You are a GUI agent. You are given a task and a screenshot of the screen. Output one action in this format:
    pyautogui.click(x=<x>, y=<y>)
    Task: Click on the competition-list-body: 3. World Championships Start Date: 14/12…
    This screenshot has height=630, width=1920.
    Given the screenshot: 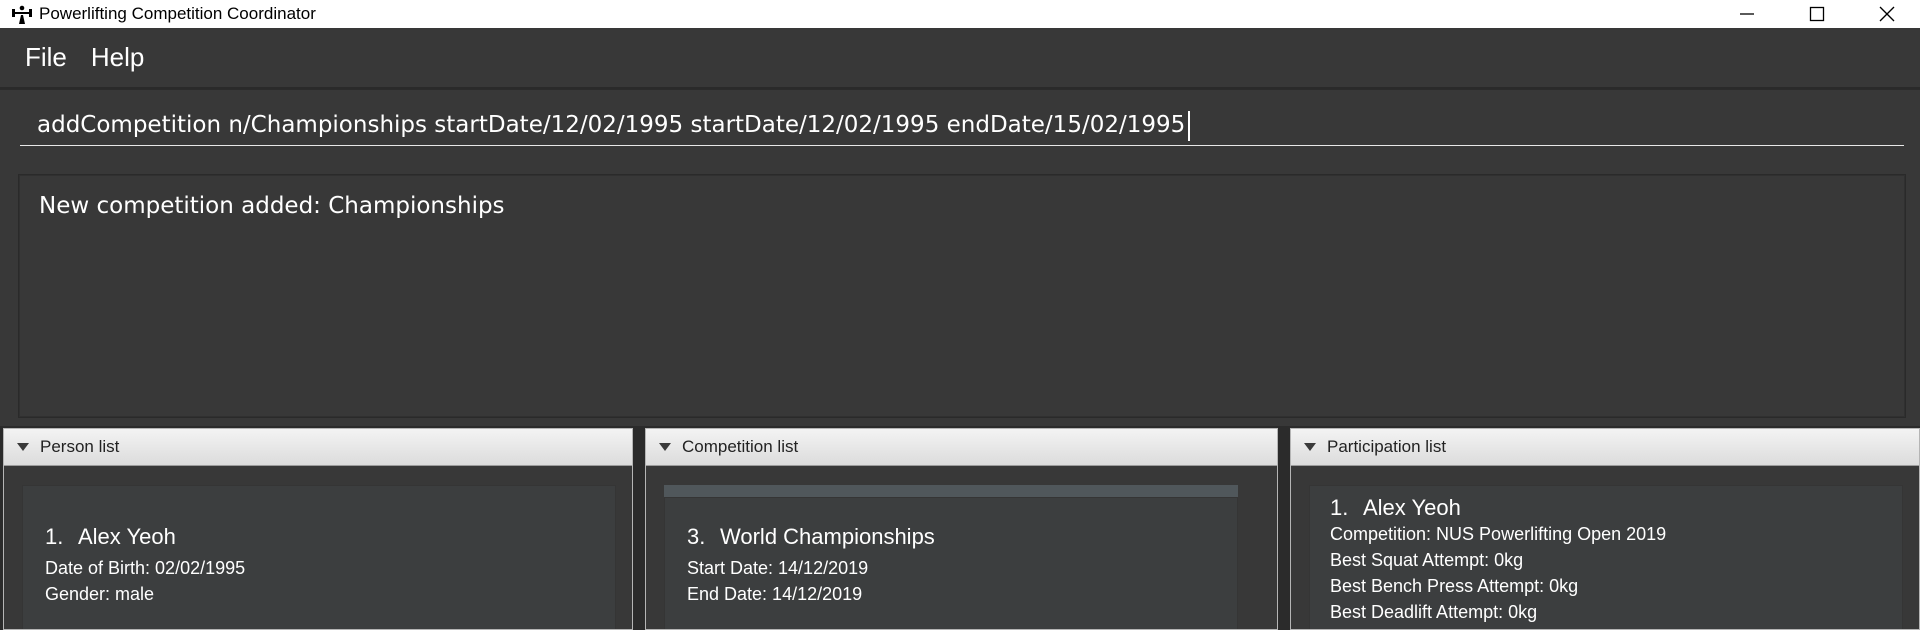 What is the action you would take?
    pyautogui.click(x=961, y=548)
    